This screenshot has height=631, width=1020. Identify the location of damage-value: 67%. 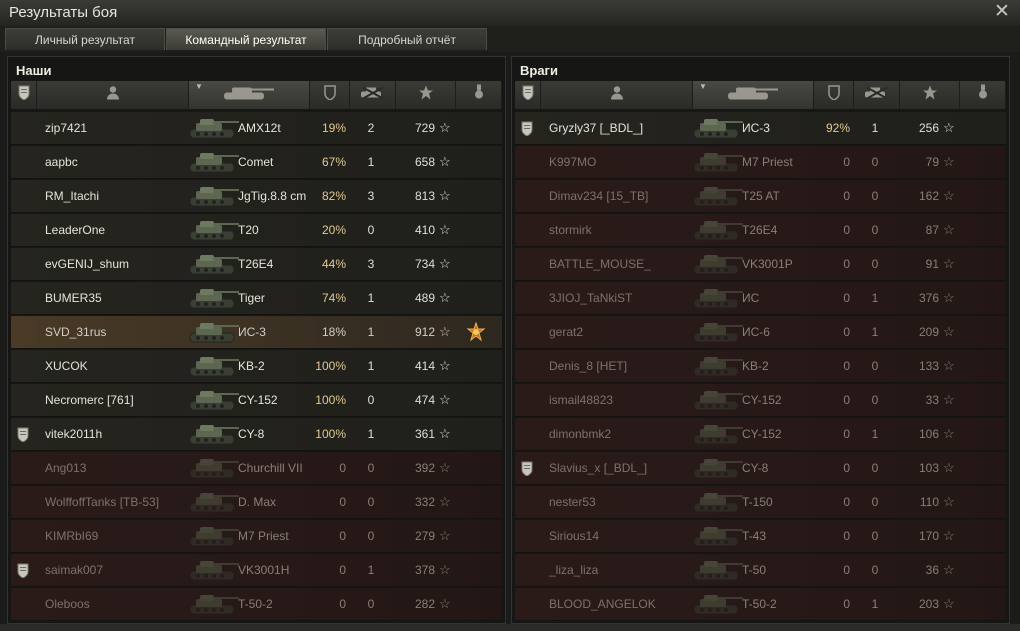
(333, 162).